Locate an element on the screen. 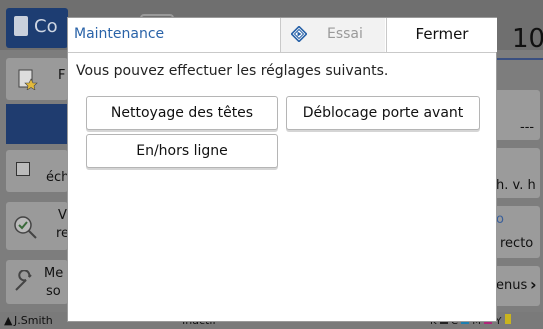 The width and height of the screenshot is (543, 329). background-right-button-4: enus › is located at coordinates (517, 286).